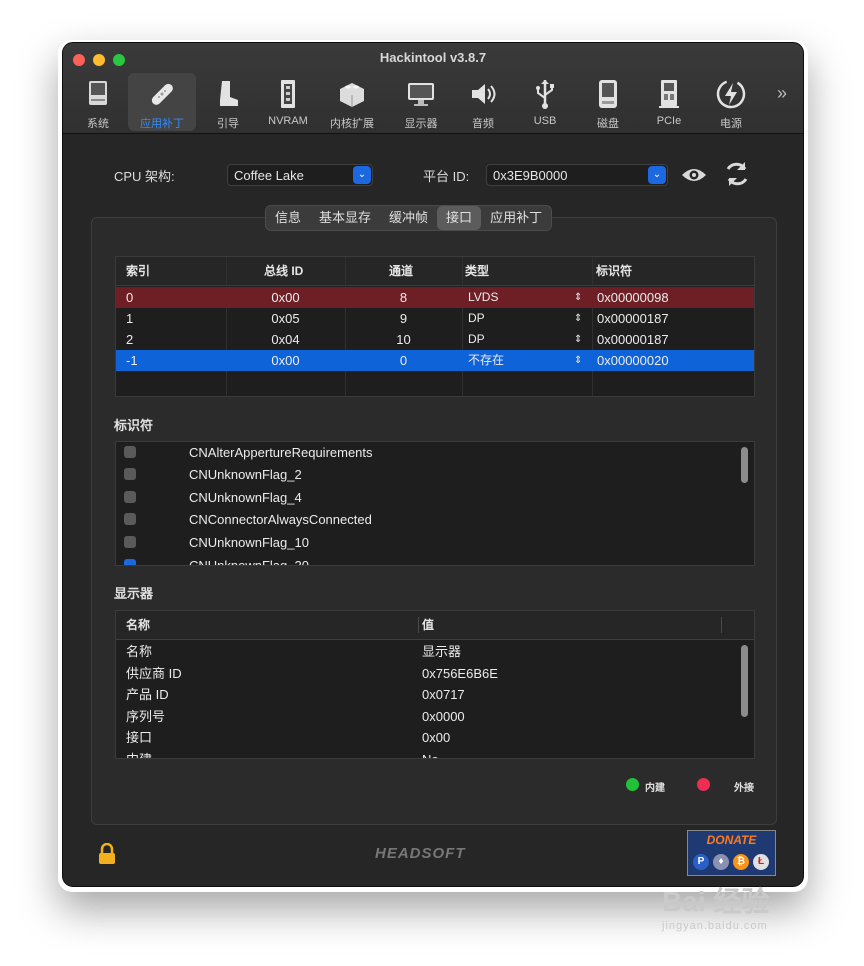 This screenshot has height=966, width=864. Describe the element at coordinates (245, 497) in the screenshot. I see `flag-name: CNUnknownFlag_4` at that location.